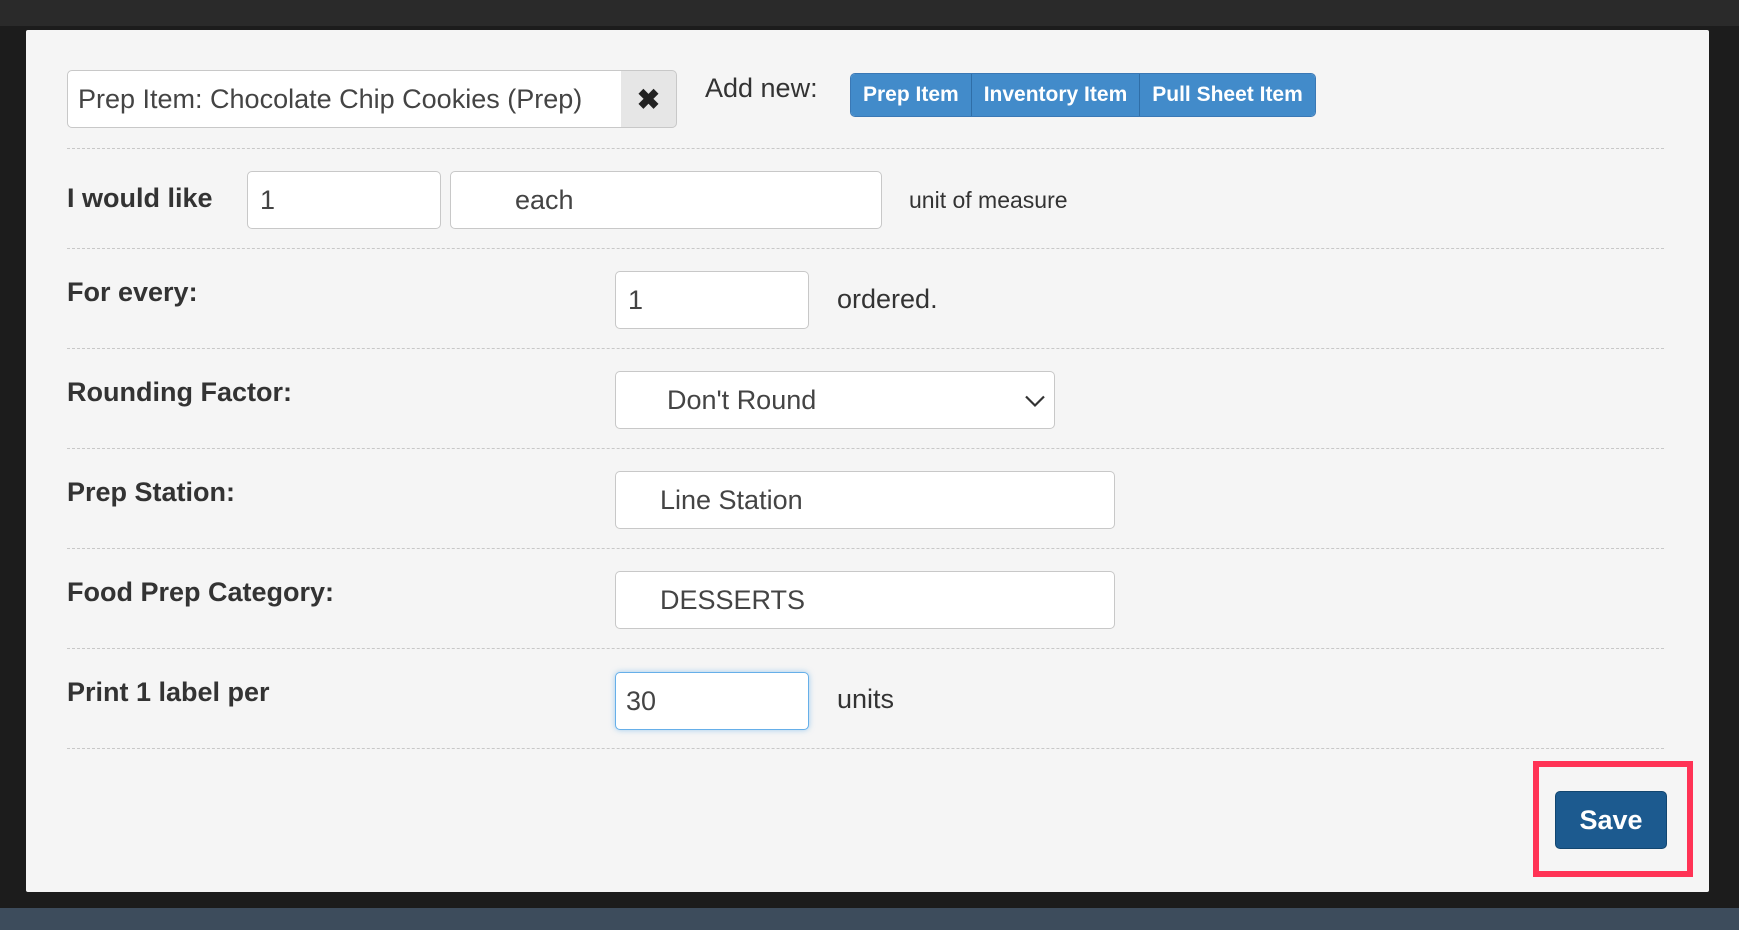  I want to click on quantity-label: I would like, so click(140, 198).